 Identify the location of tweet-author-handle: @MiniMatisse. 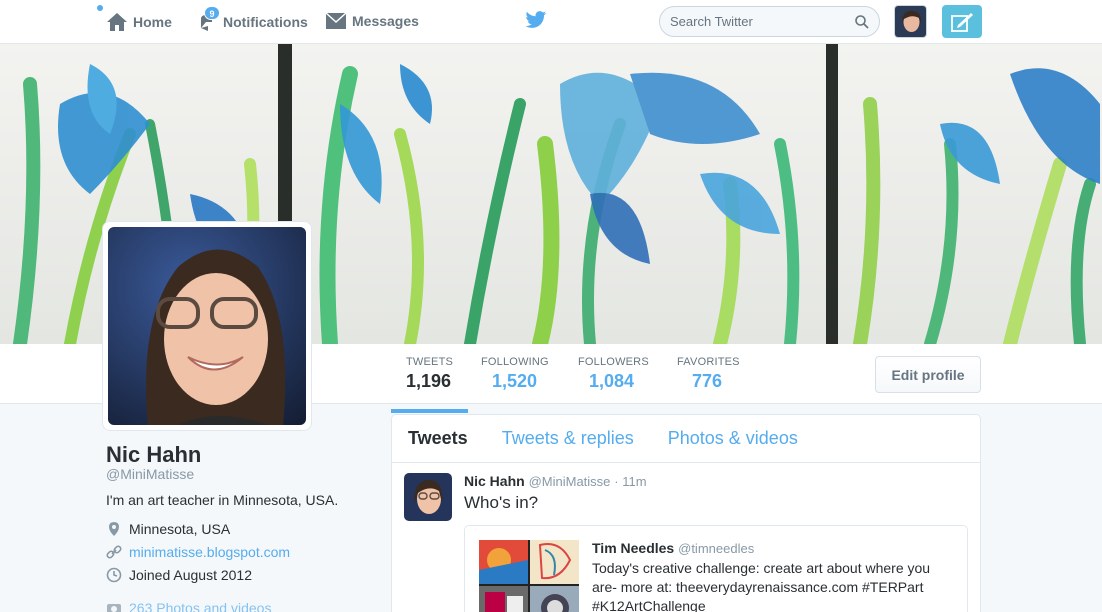
(570, 481).